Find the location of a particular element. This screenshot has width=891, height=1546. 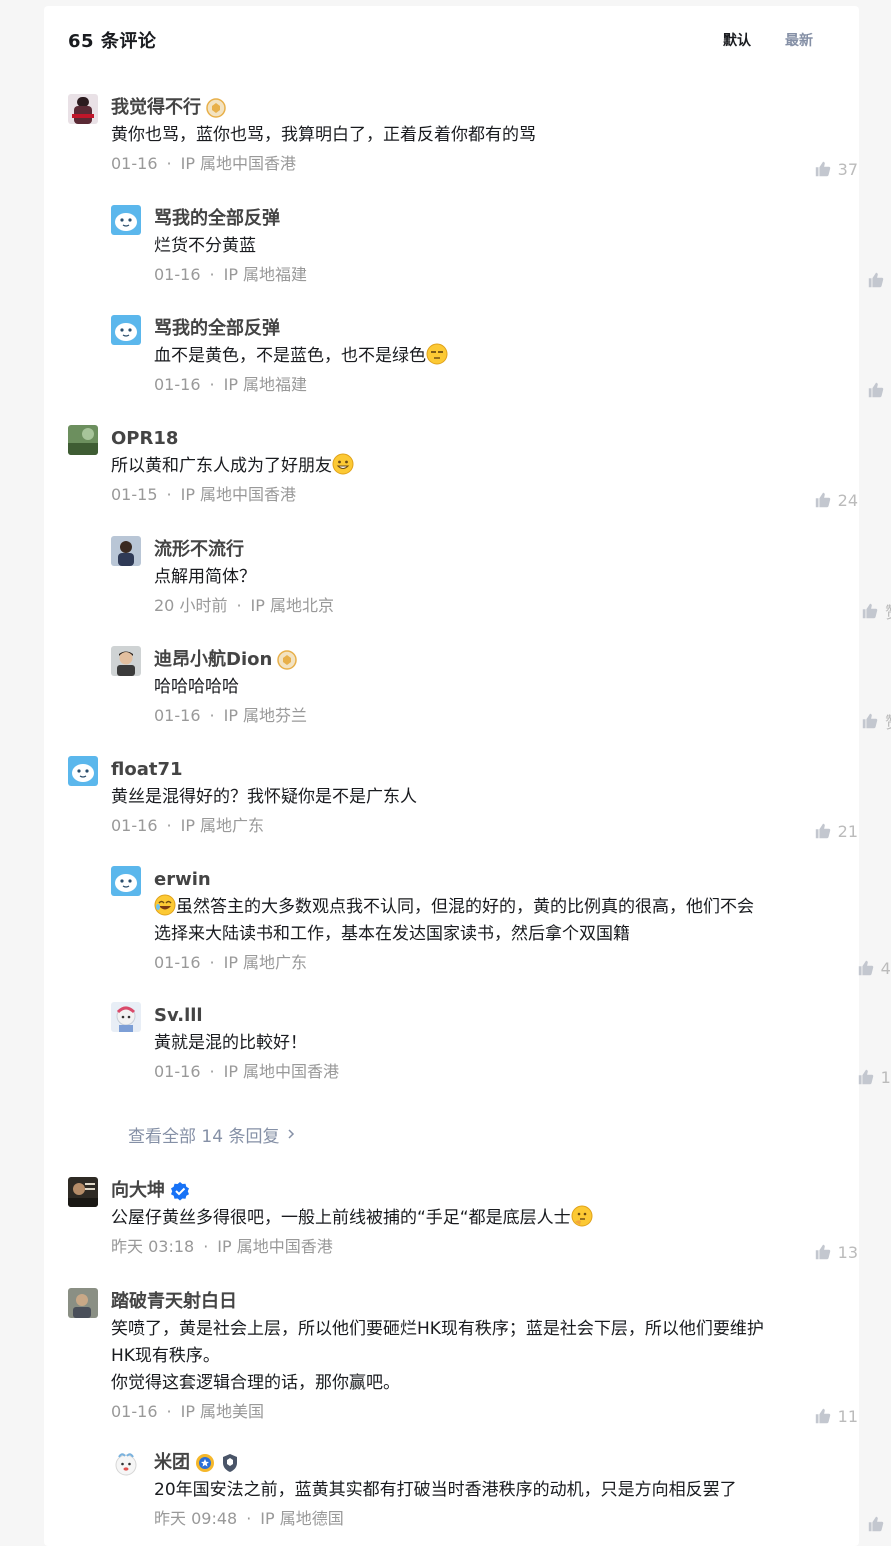

like-button: 41 is located at coordinates (874, 968).